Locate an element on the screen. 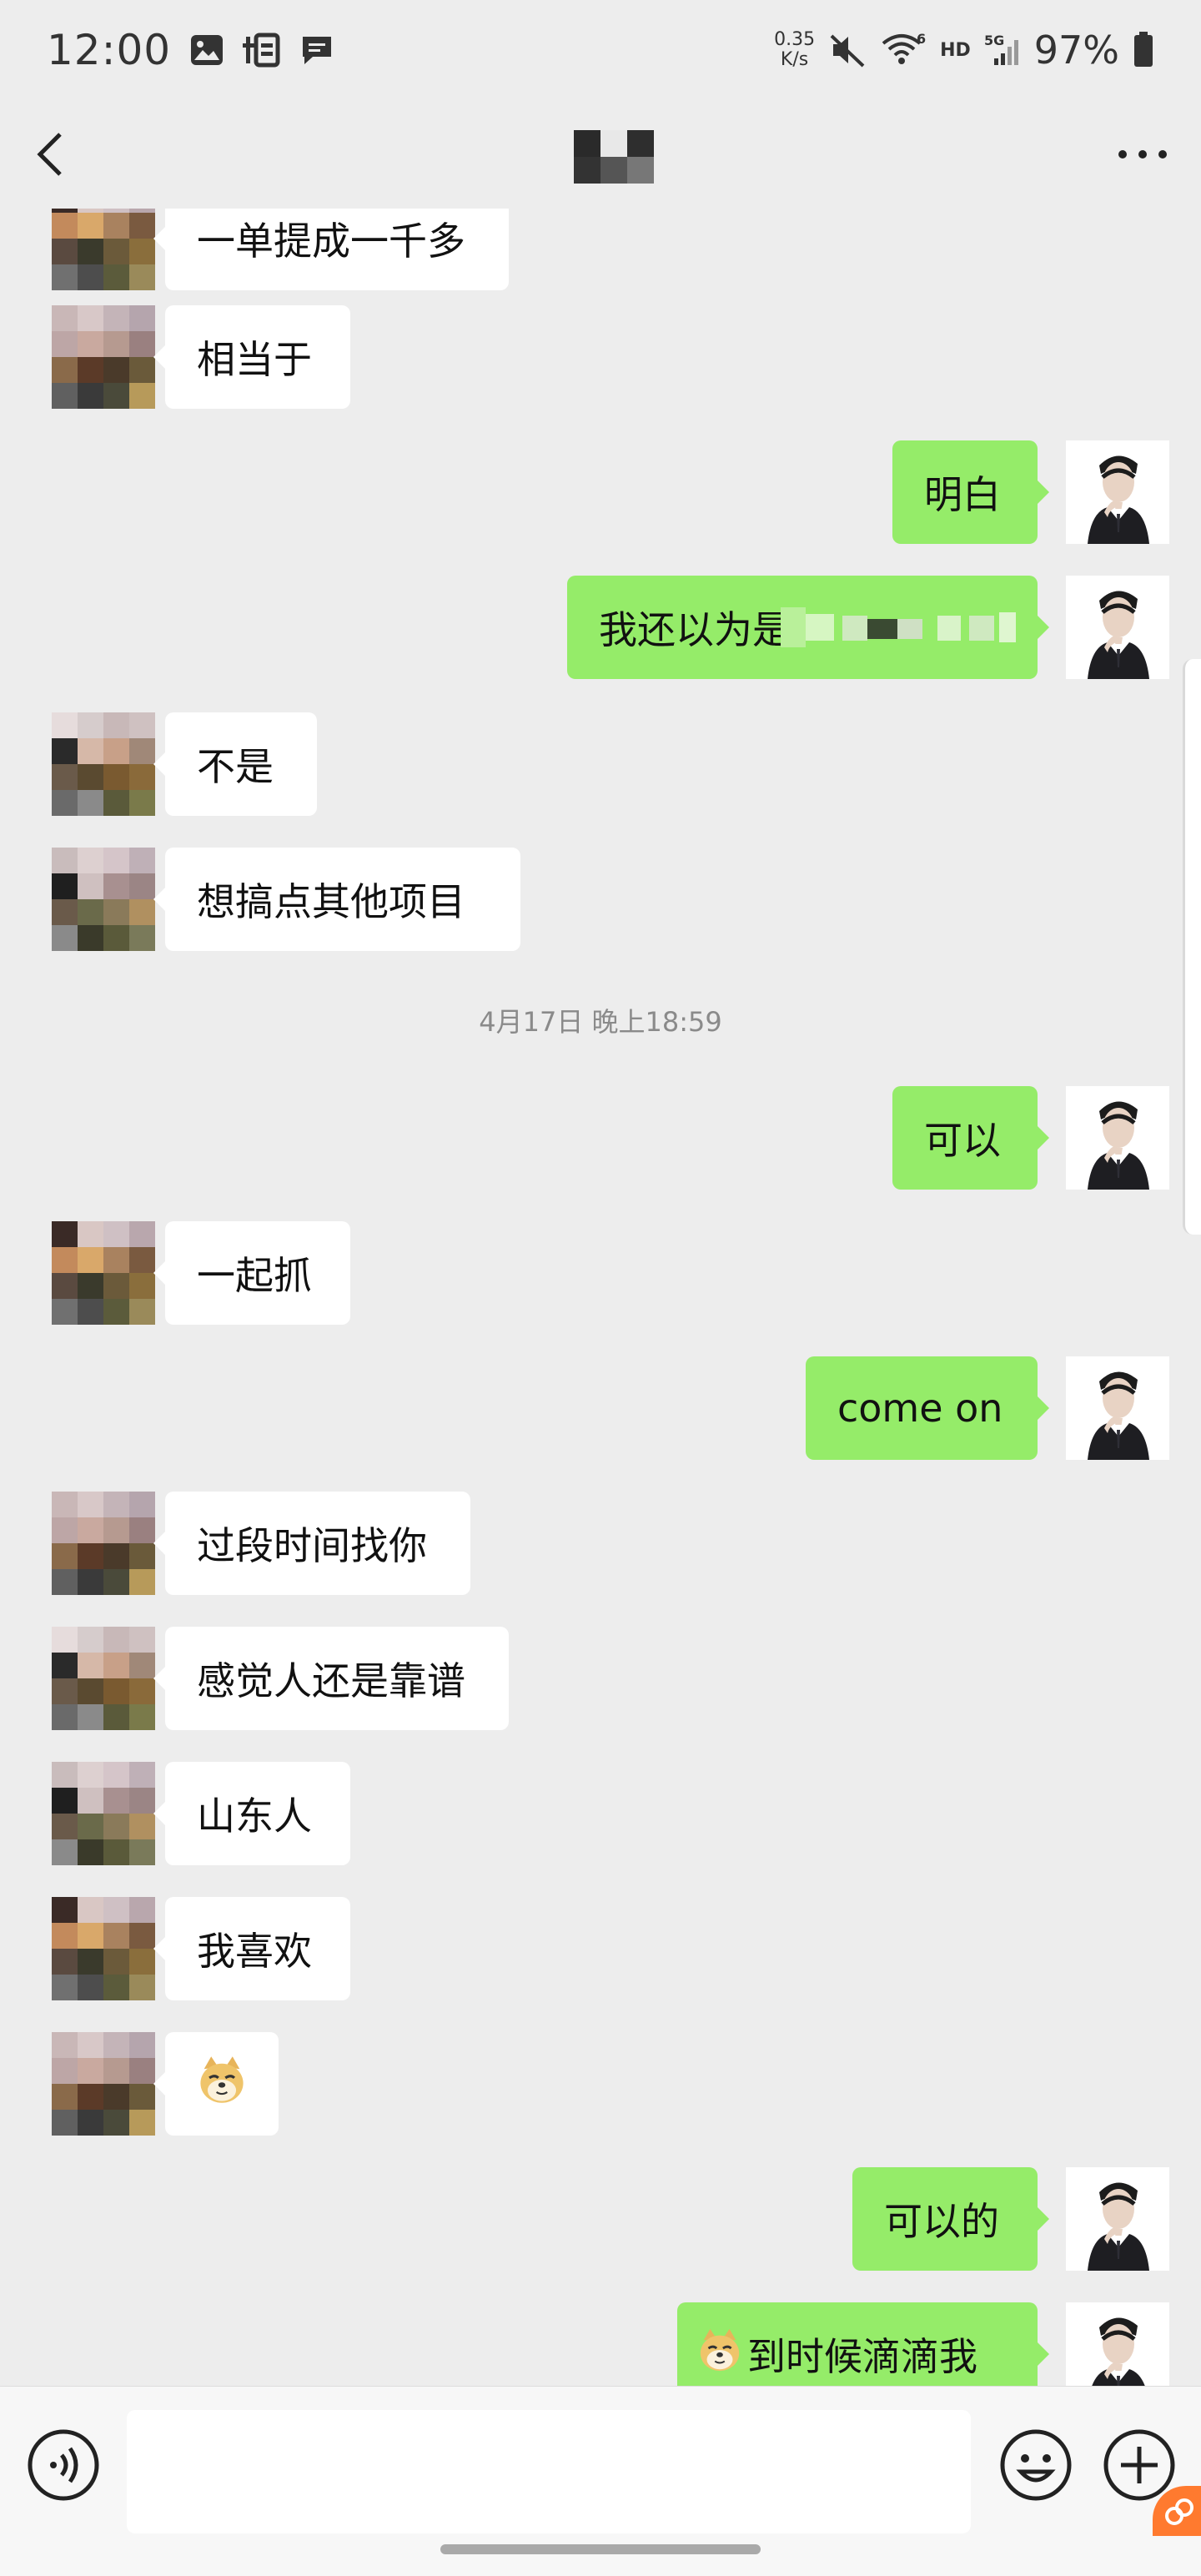 This screenshot has height=2576, width=1201. outgoing-message: 明白 is located at coordinates (971, 492).